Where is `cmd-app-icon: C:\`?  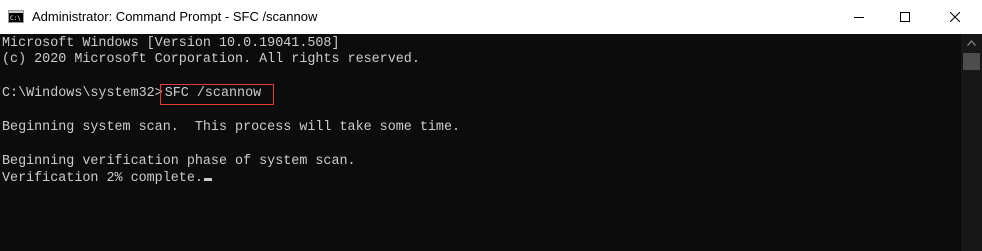
cmd-app-icon: C:\ is located at coordinates (16, 16).